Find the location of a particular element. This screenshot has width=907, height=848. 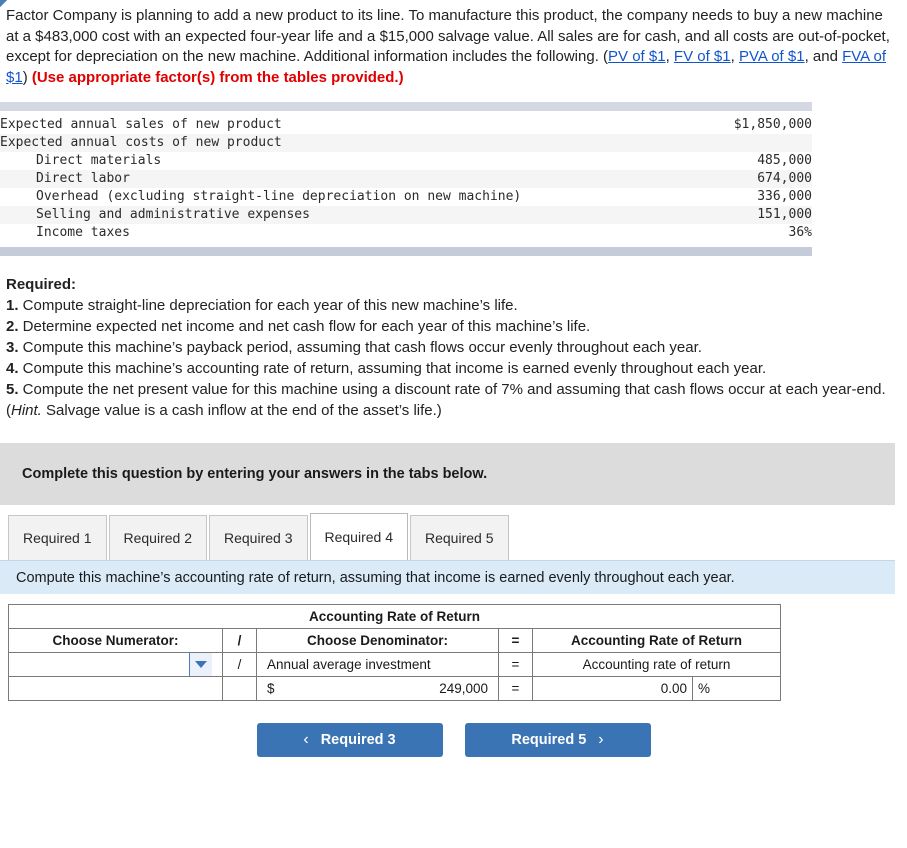

table-bottom-band is located at coordinates (406, 251).